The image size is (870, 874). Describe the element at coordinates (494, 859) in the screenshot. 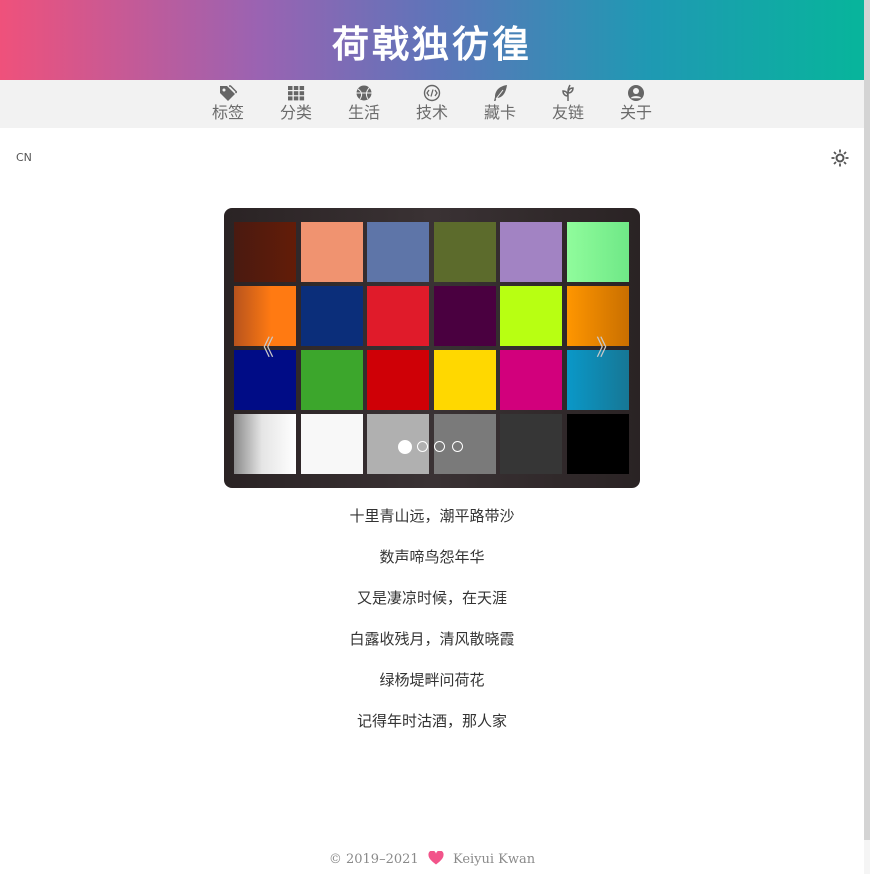

I see `author-link: Keiyui Kwan` at that location.